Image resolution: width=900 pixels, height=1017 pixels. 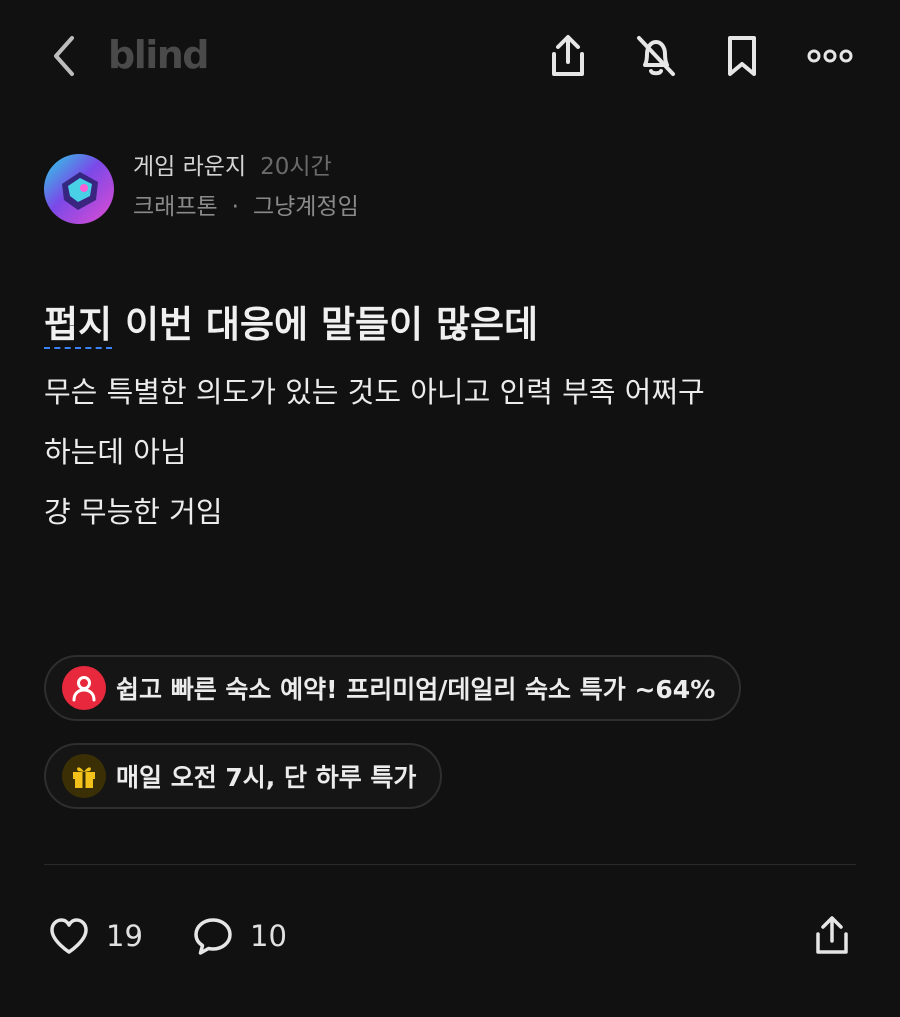 I want to click on like-button: 19, so click(x=95, y=936).